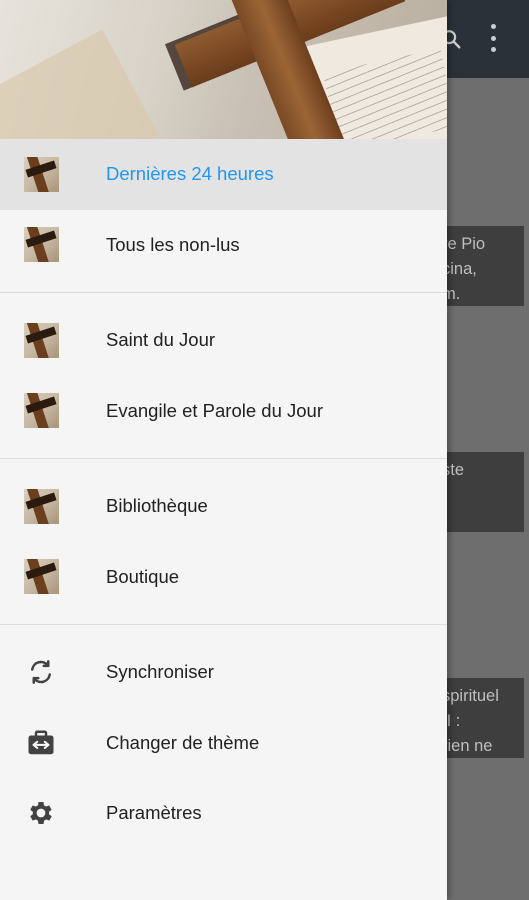 This screenshot has height=900, width=529. Describe the element at coordinates (157, 506) in the screenshot. I see `drawer-item-label: Bibliothèque` at that location.